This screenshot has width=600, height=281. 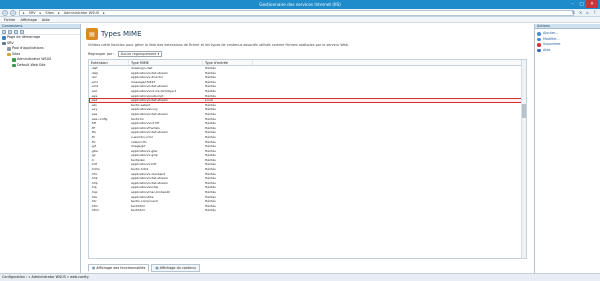 What do you see at coordinates (9, 54) in the screenshot?
I see `folder-icon` at bounding box center [9, 54].